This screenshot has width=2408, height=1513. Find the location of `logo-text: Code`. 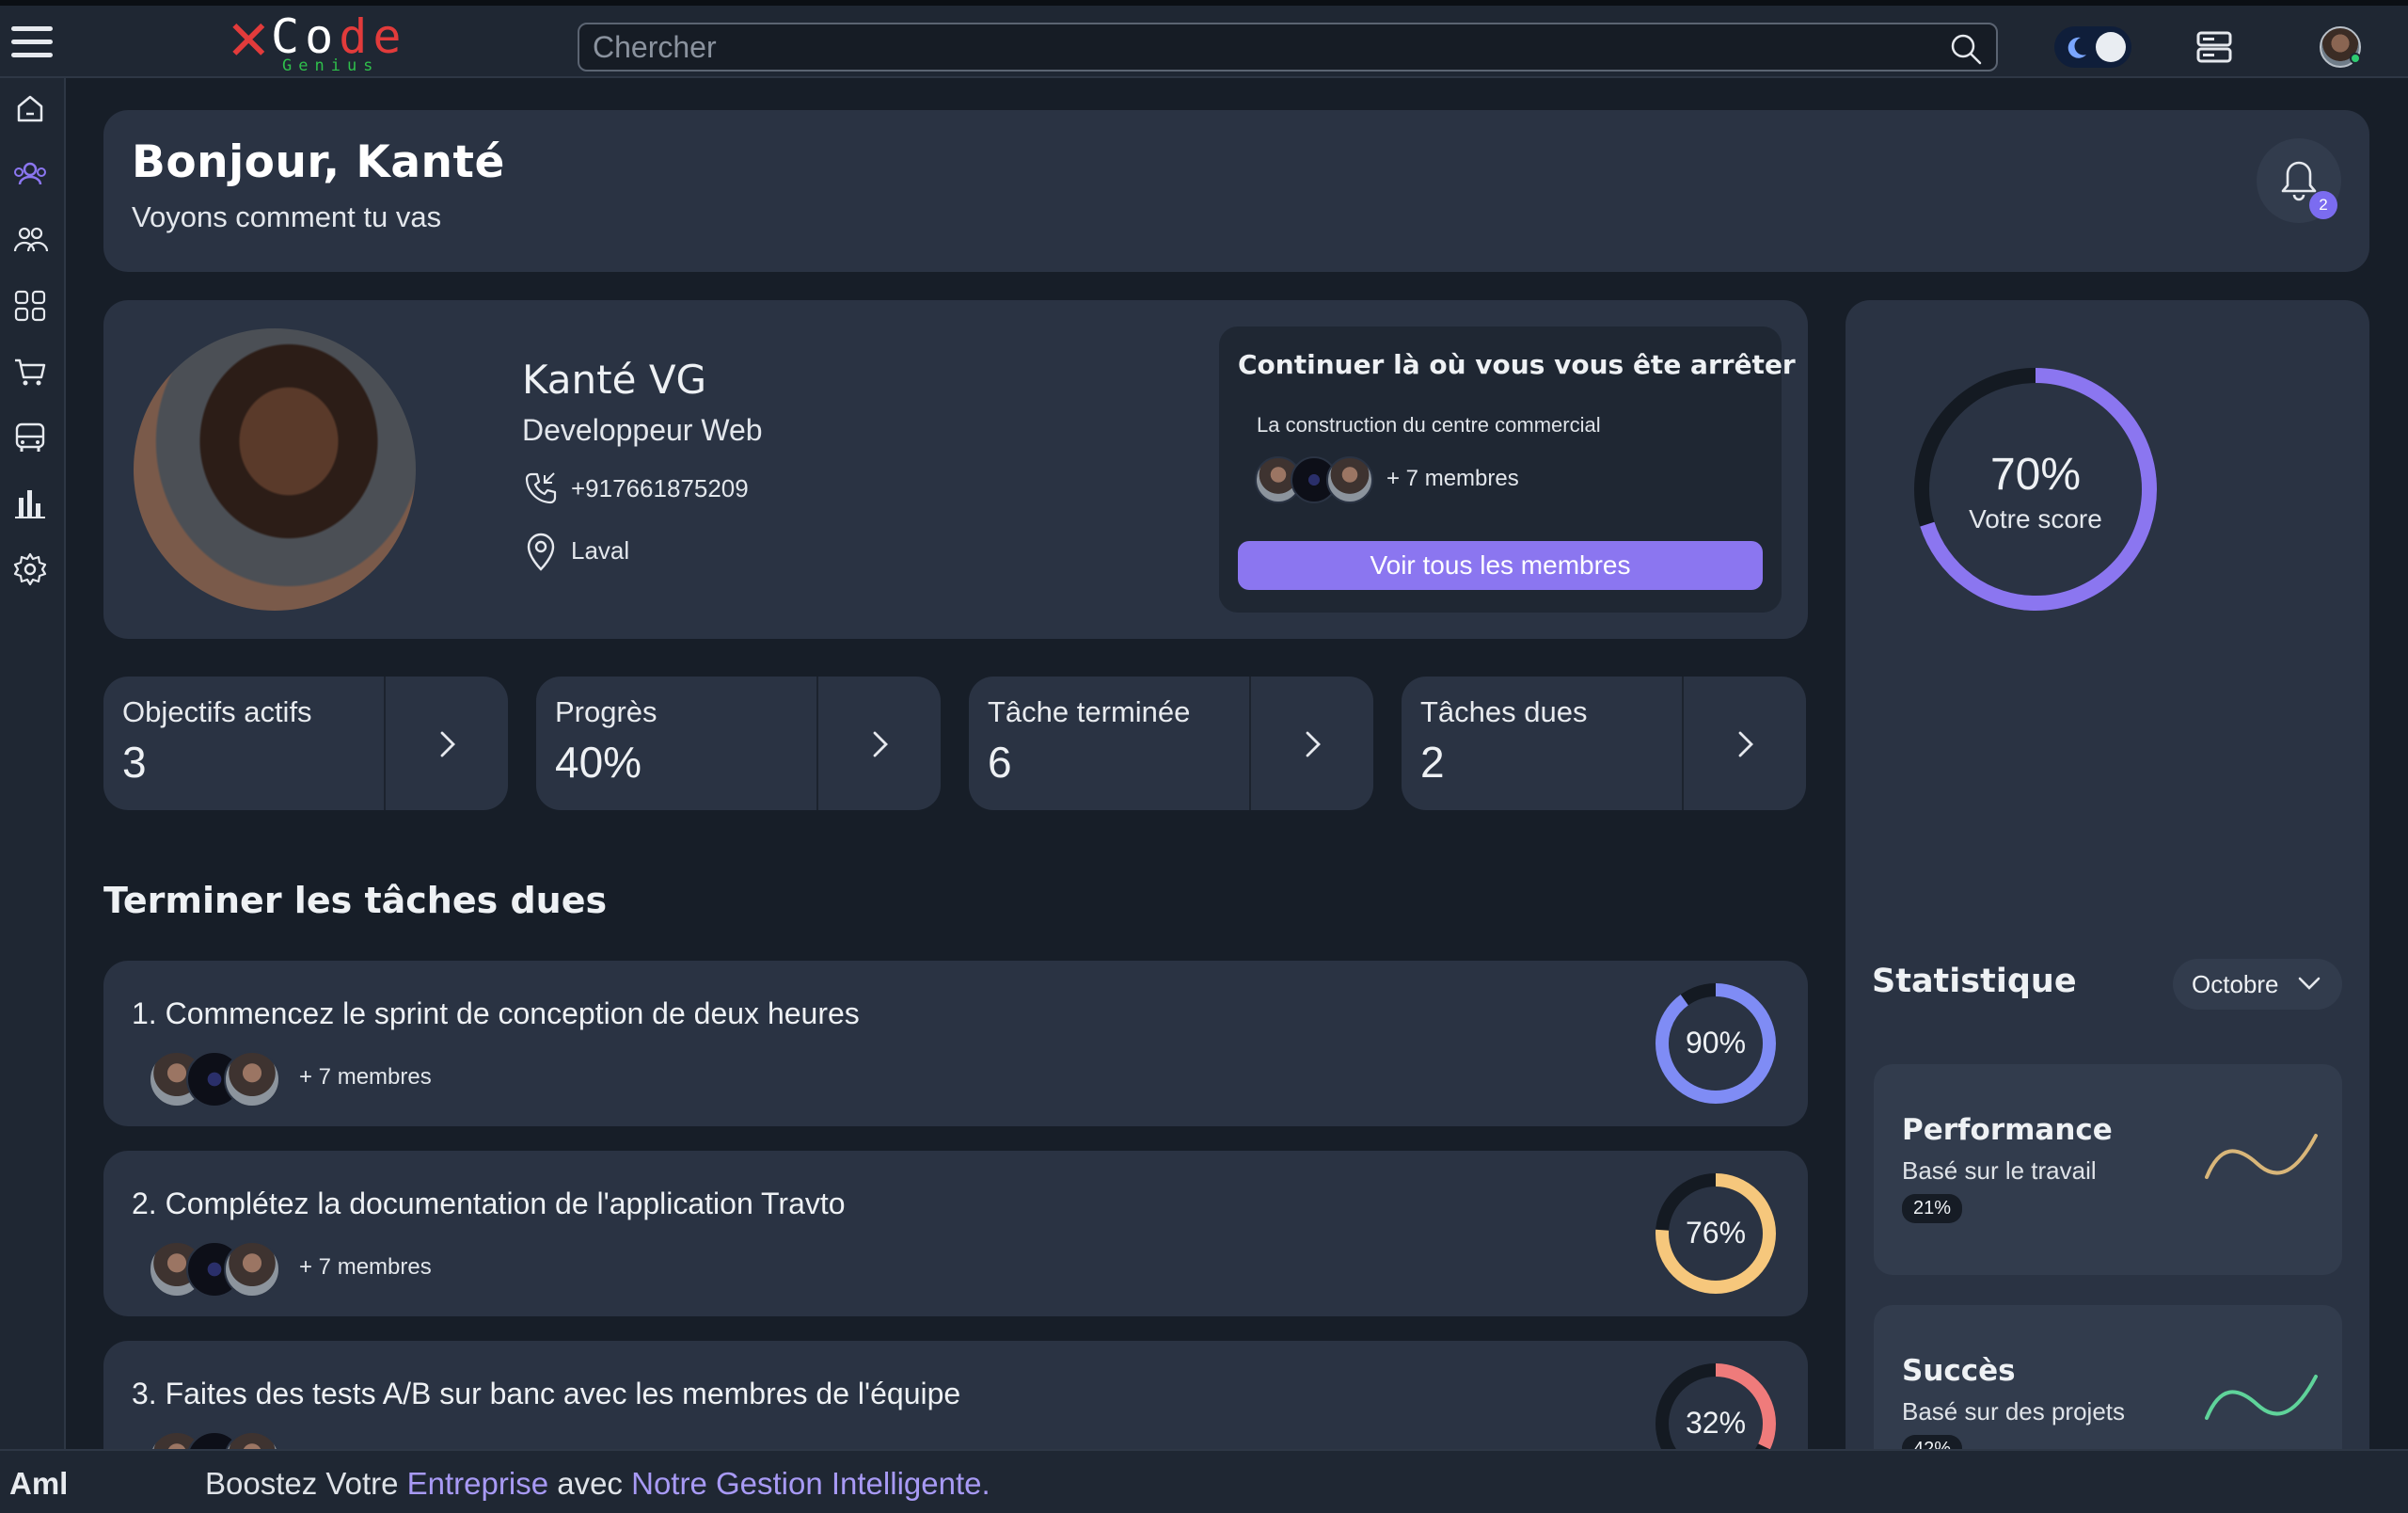

logo-text: Code is located at coordinates (339, 36).